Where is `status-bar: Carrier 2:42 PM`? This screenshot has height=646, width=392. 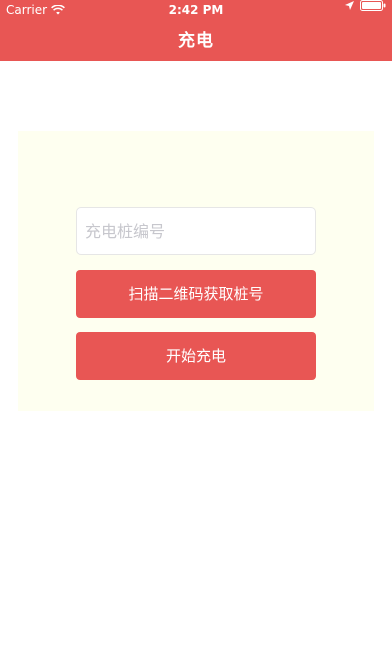
status-bar: Carrier 2:42 PM is located at coordinates (196, 10).